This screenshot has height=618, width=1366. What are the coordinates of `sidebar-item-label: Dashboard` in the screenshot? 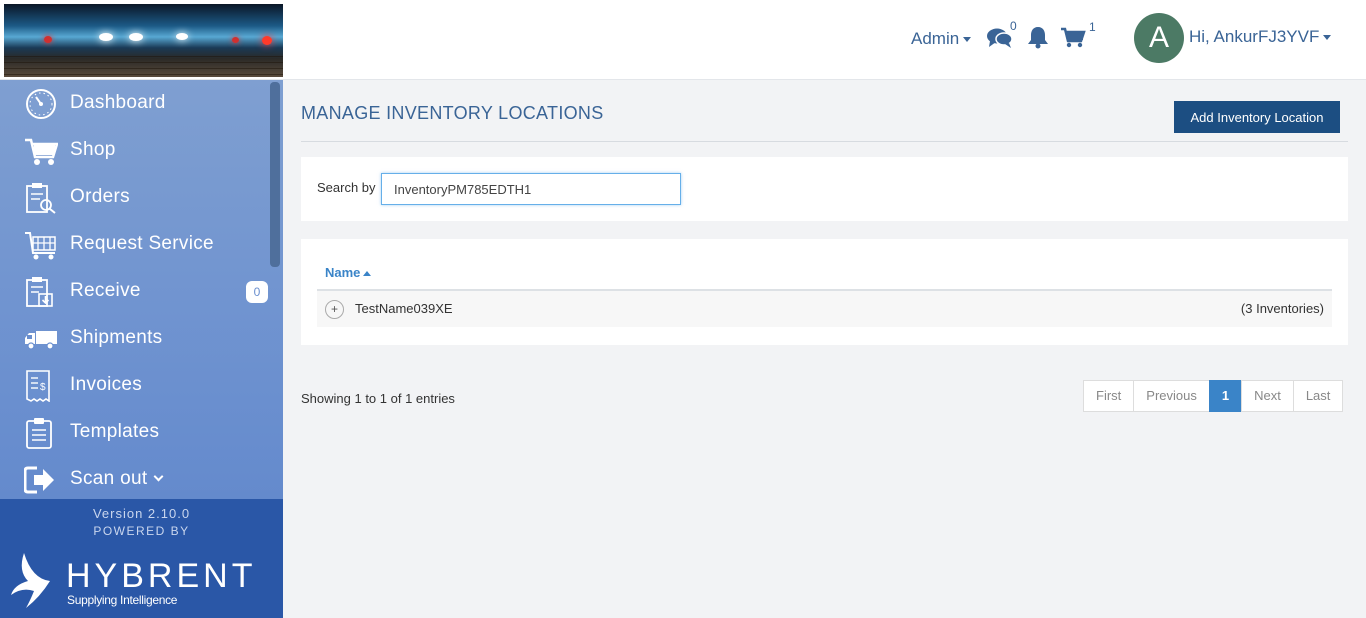 It's located at (118, 102).